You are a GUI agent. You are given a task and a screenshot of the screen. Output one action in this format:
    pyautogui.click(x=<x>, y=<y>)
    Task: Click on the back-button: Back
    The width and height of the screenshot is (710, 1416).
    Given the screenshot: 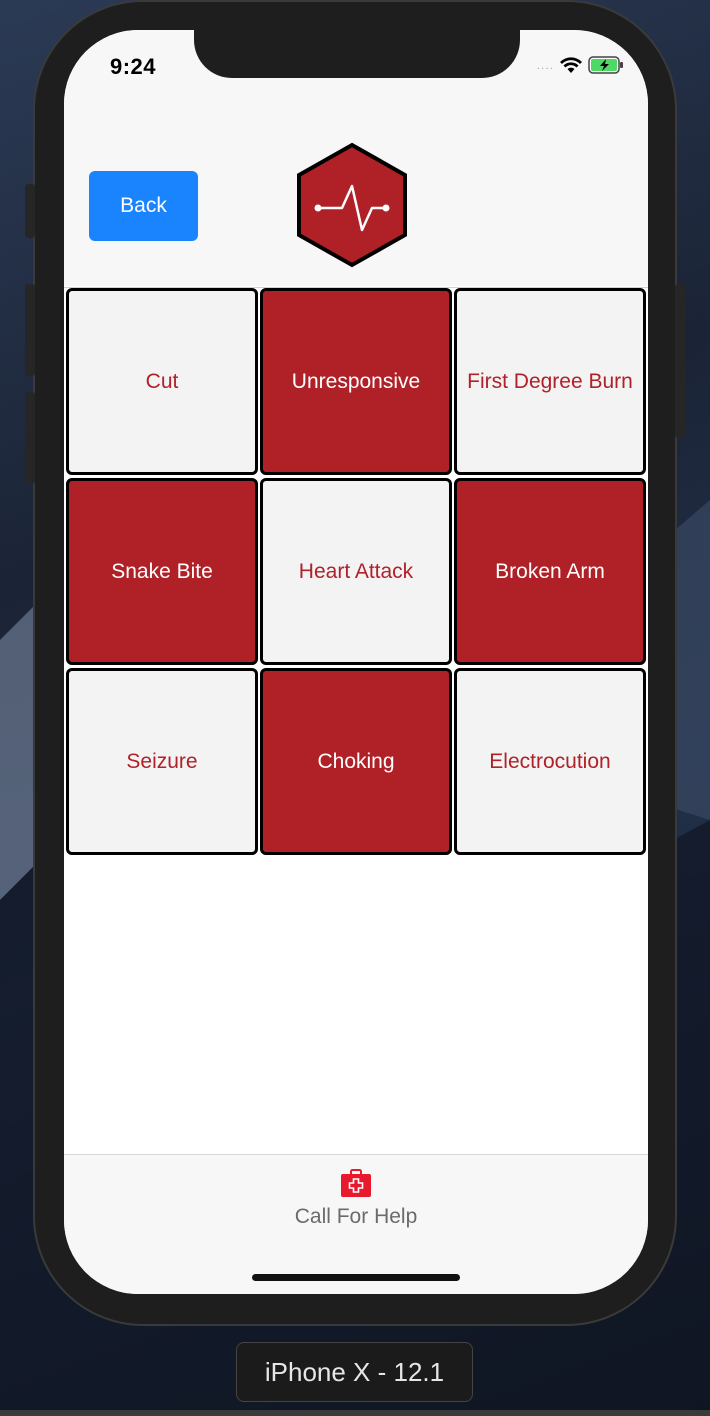 What is the action you would take?
    pyautogui.click(x=143, y=206)
    